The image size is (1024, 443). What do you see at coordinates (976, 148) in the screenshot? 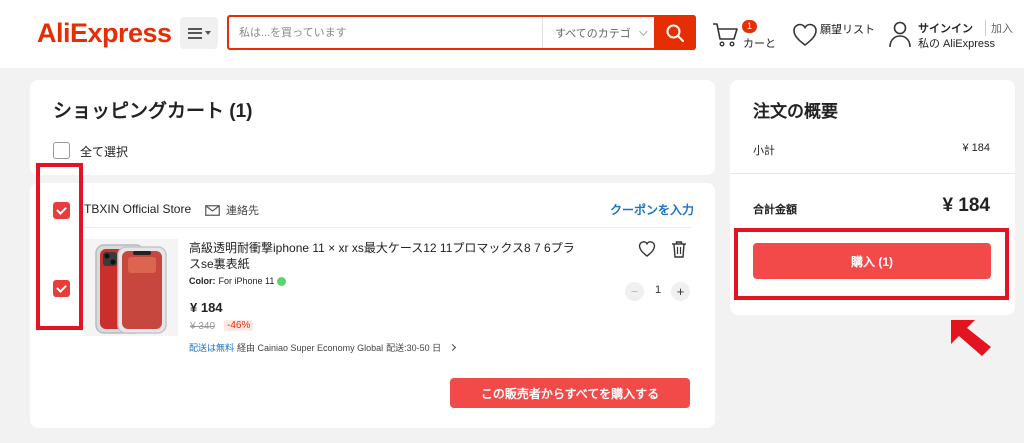
I see `subtotal-value: ¥ 184` at bounding box center [976, 148].